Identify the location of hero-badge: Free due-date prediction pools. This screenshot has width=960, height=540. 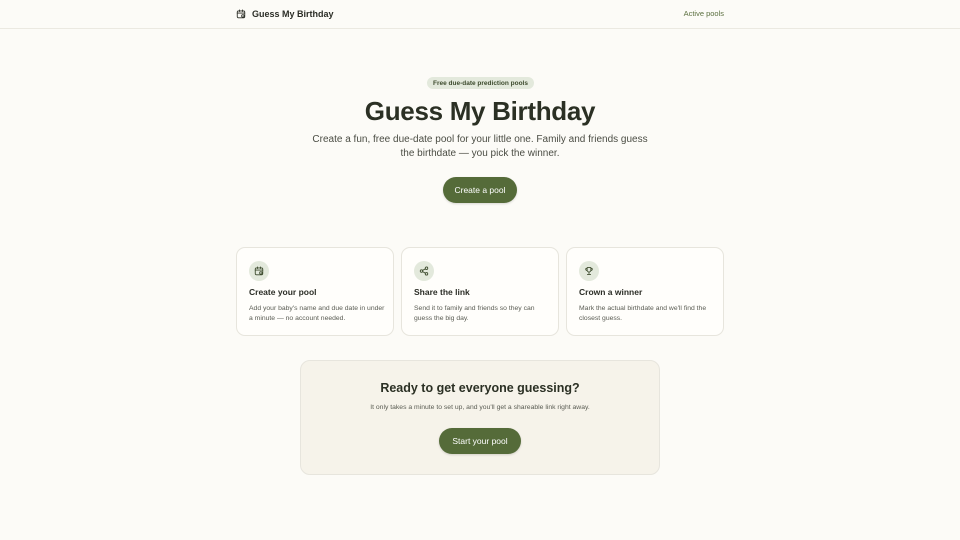
(480, 83).